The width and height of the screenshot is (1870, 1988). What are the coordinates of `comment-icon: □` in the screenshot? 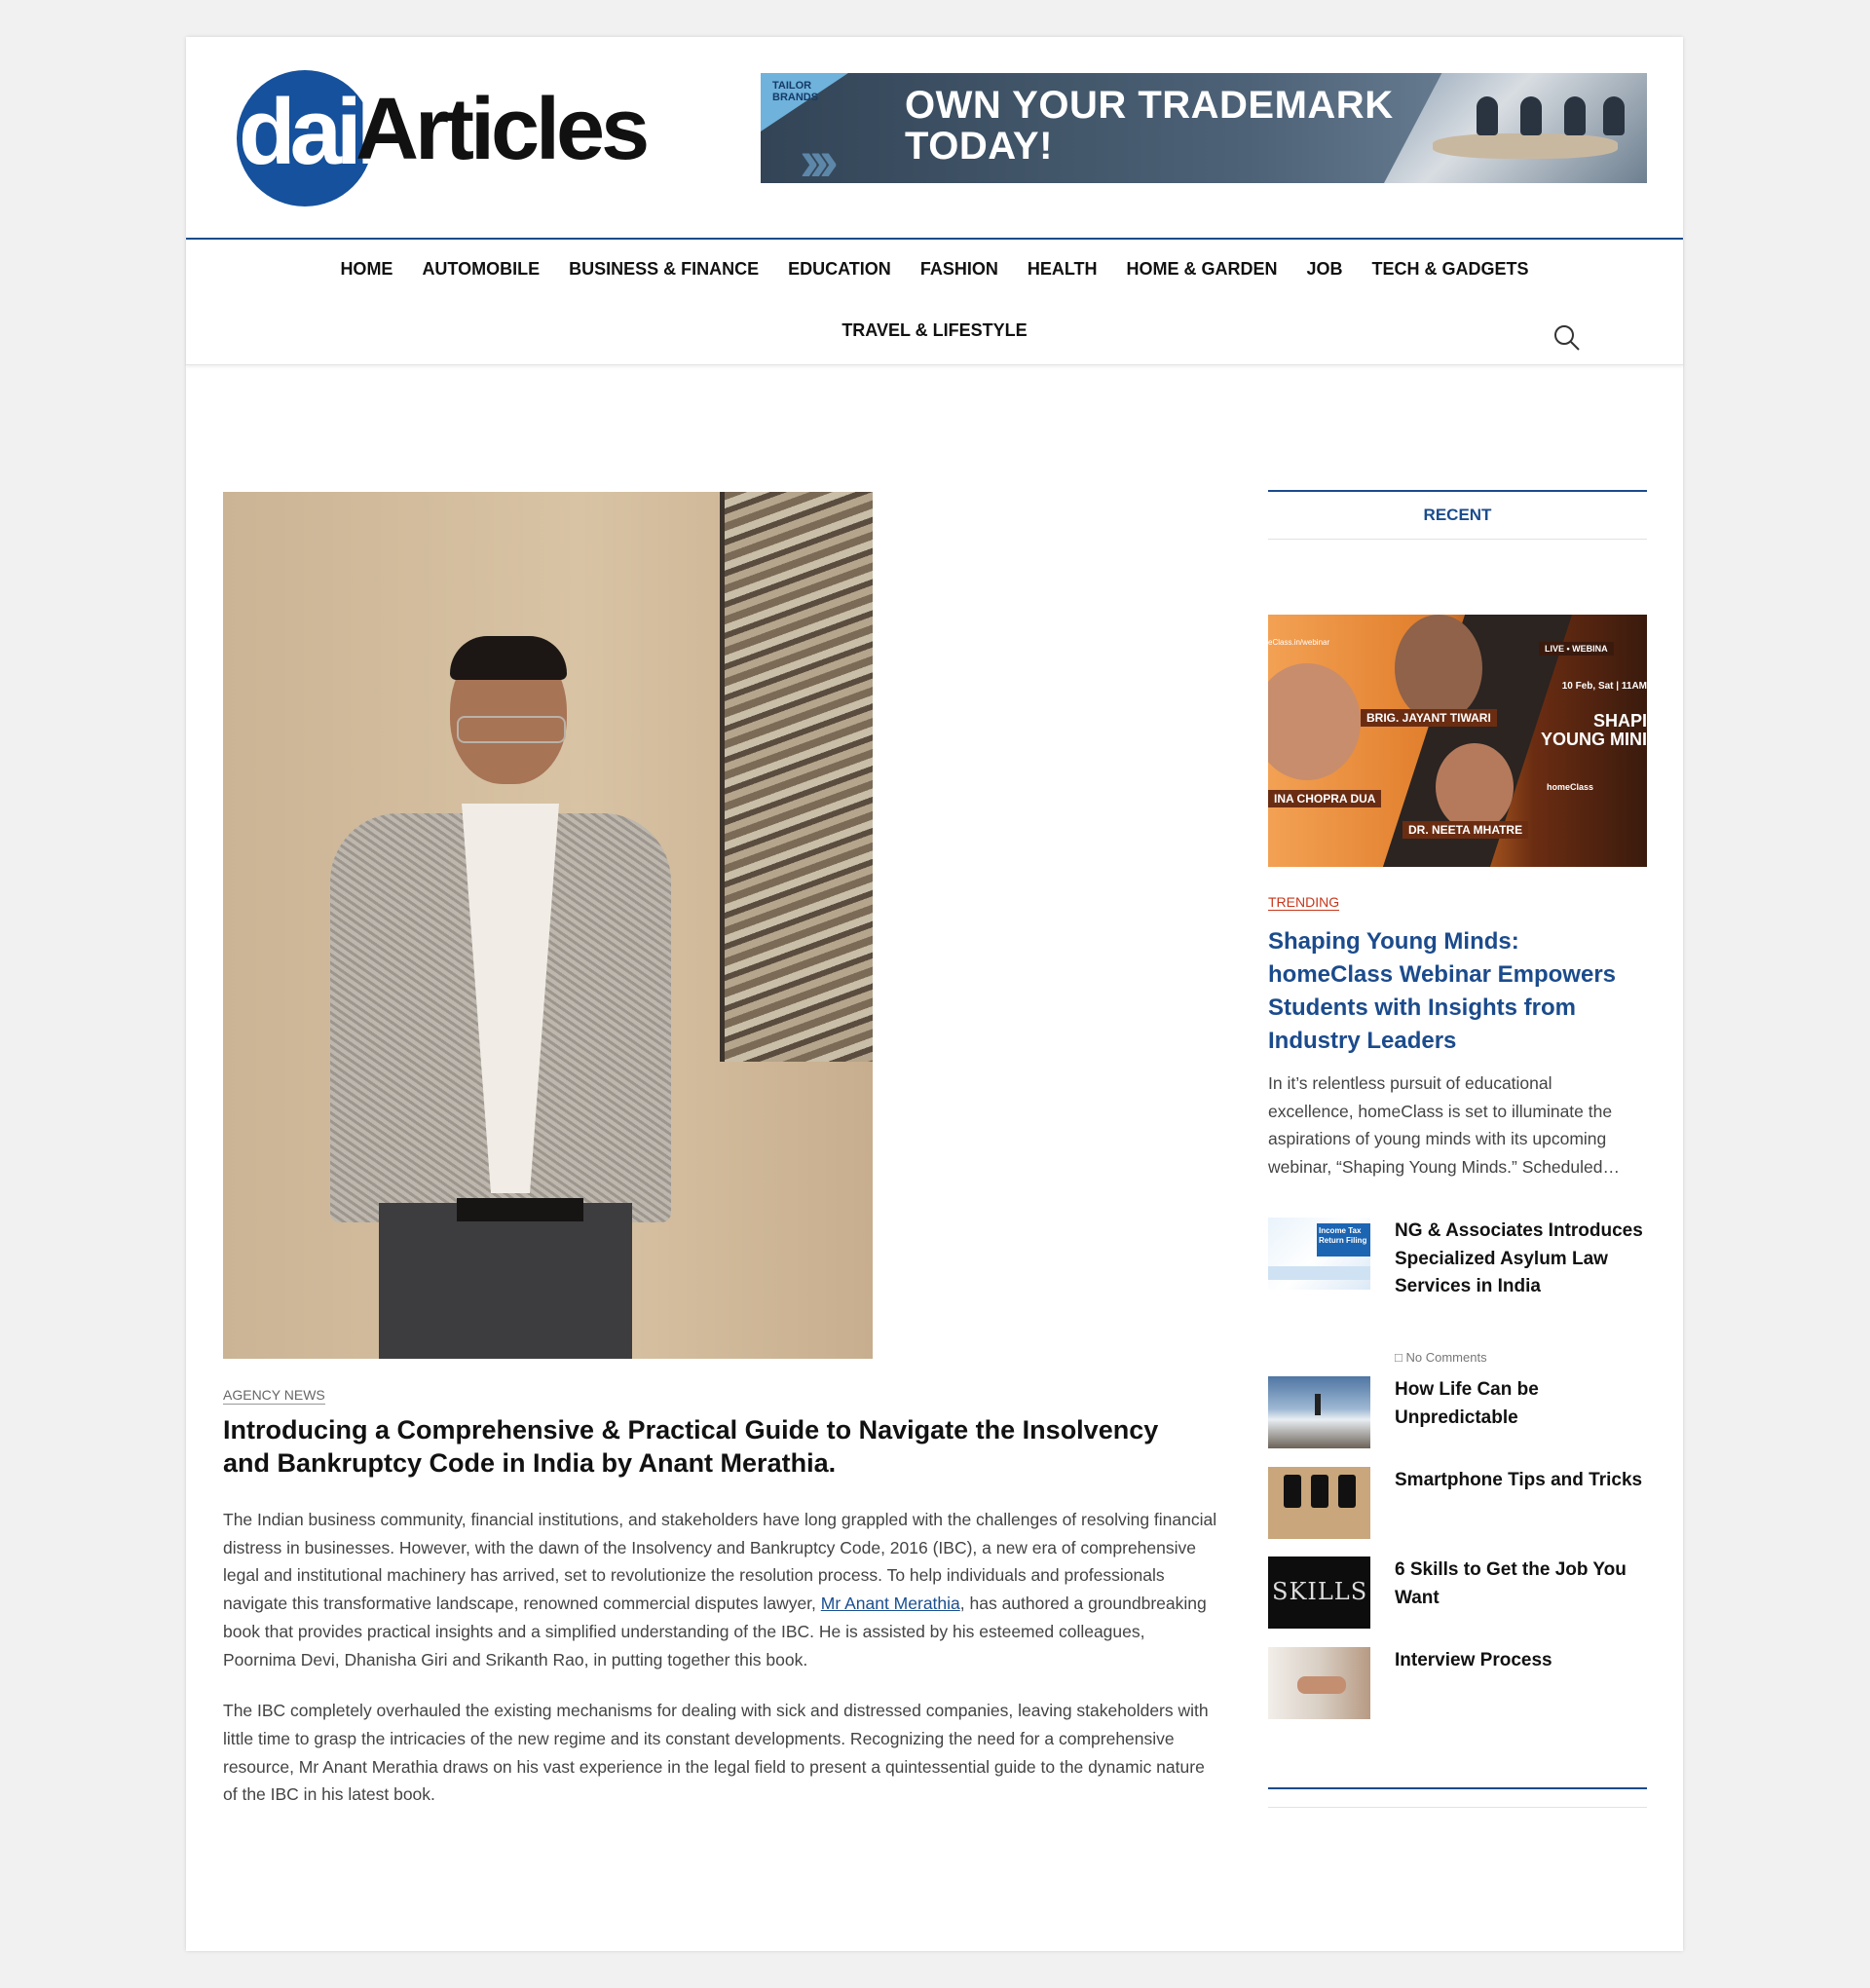 It's located at (1399, 1357).